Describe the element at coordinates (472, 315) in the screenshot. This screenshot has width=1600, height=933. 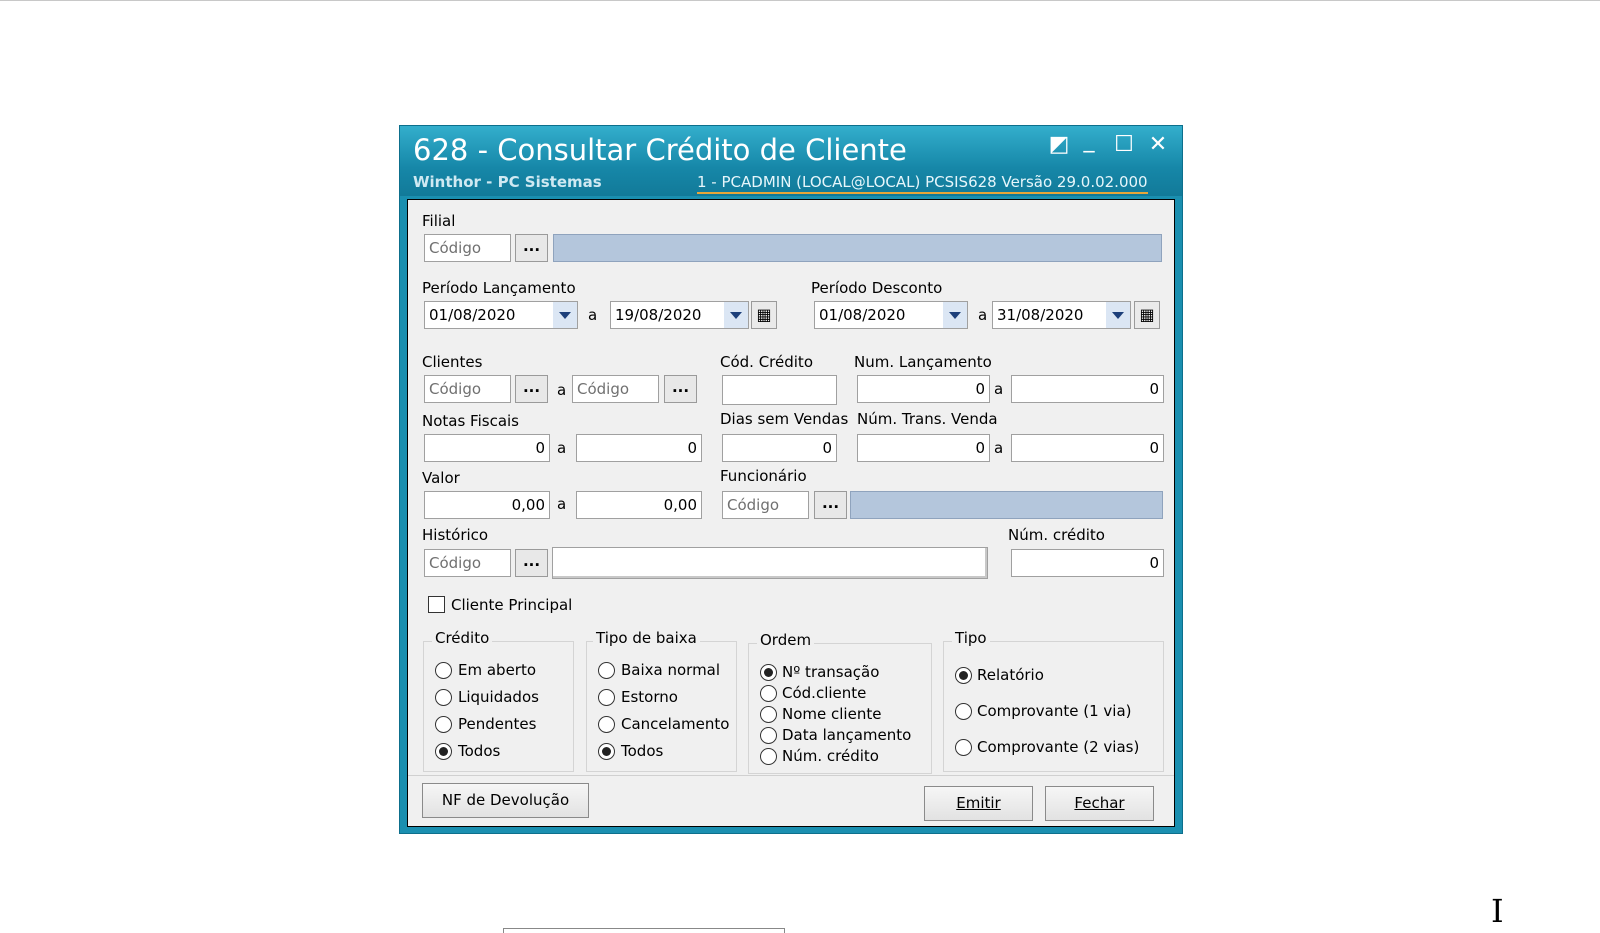
I see `periodo-lancamento-from-value: 01/08/2020` at that location.